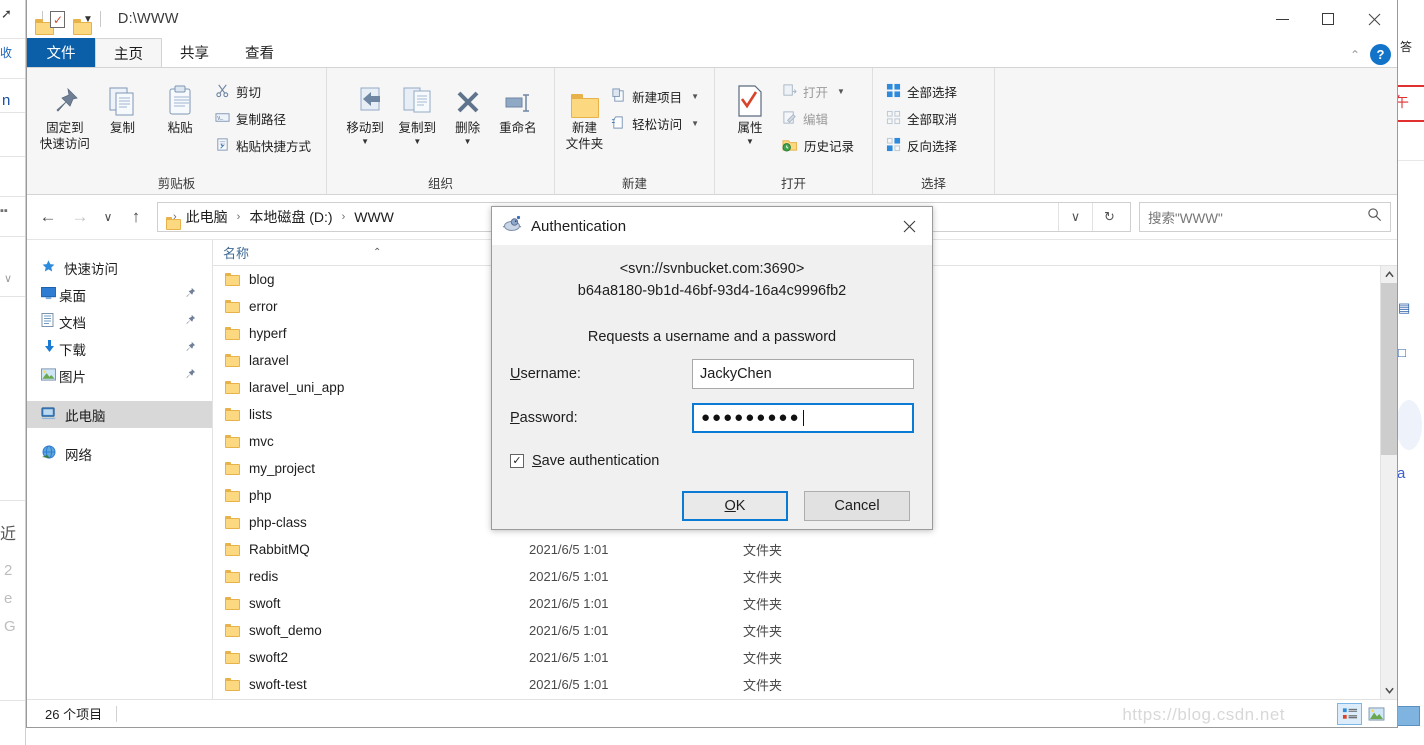  I want to click on sidebar-item-pictures: 图片, so click(119, 375).